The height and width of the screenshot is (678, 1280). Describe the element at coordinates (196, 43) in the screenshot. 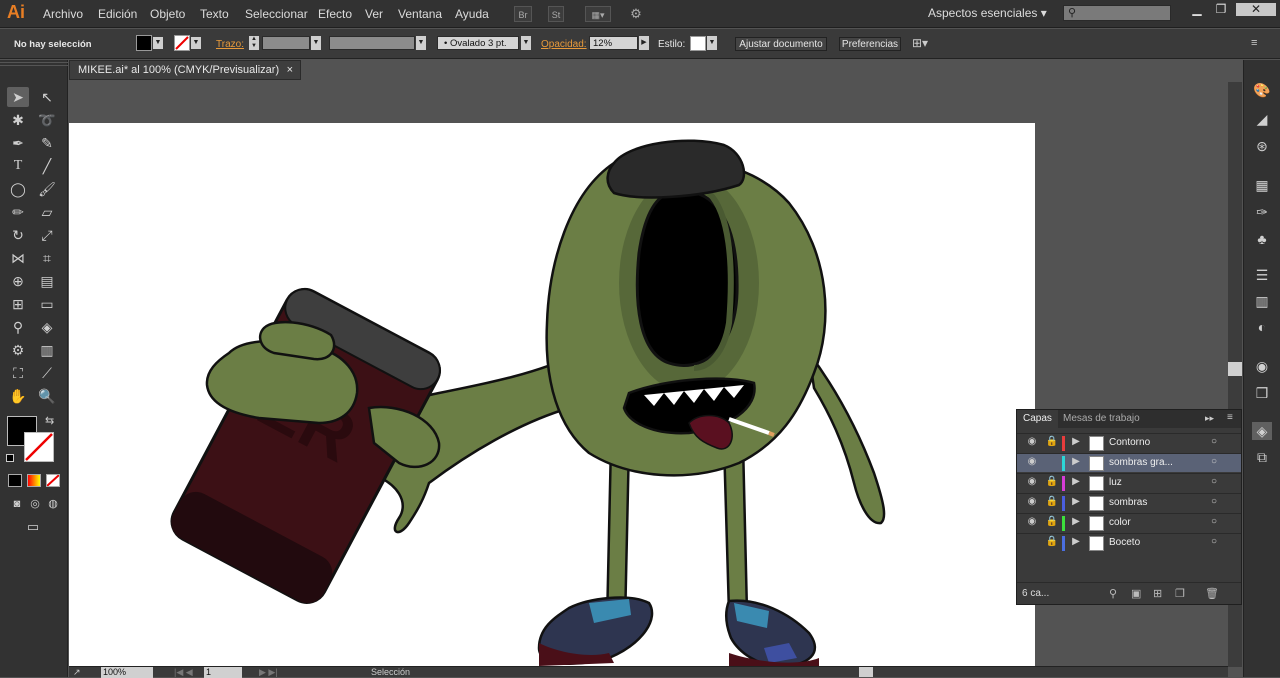

I see `stroke-dropdown-icon: ▼` at that location.